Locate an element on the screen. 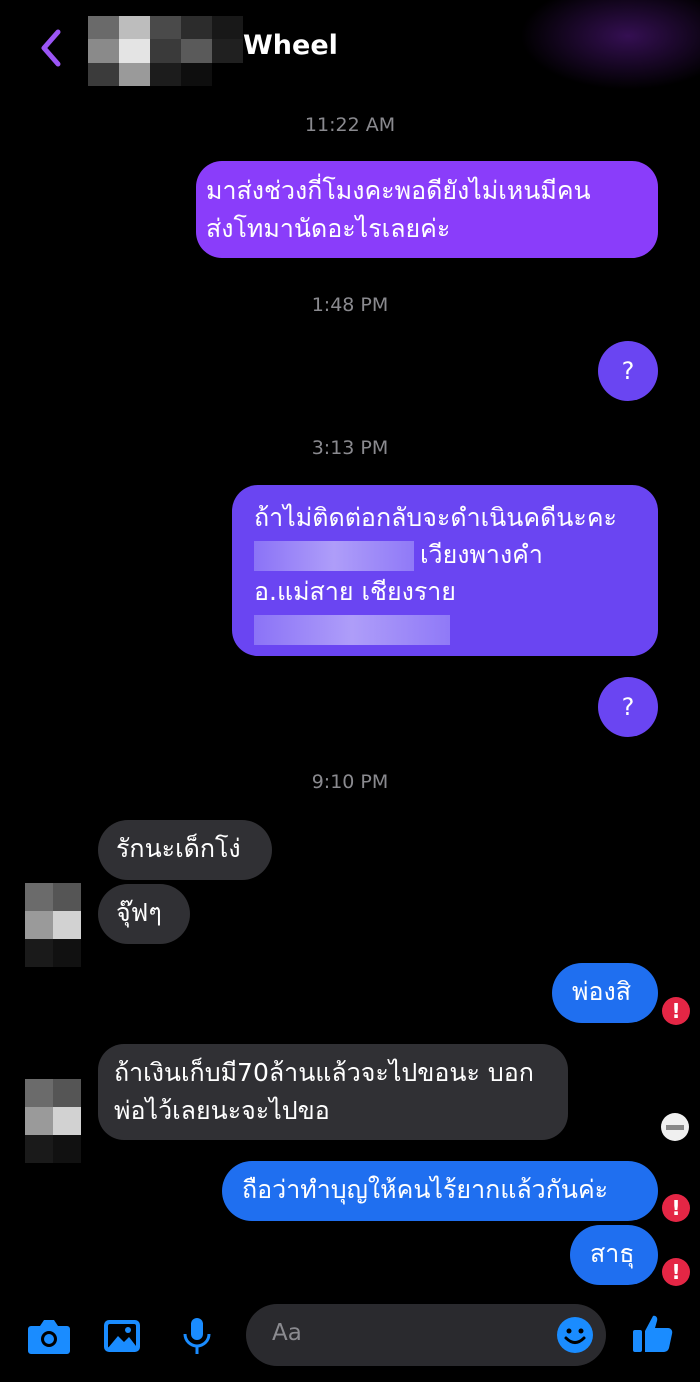 Image resolution: width=700 pixels, height=1382 pixels. chevron-left-icon is located at coordinates (51, 48).